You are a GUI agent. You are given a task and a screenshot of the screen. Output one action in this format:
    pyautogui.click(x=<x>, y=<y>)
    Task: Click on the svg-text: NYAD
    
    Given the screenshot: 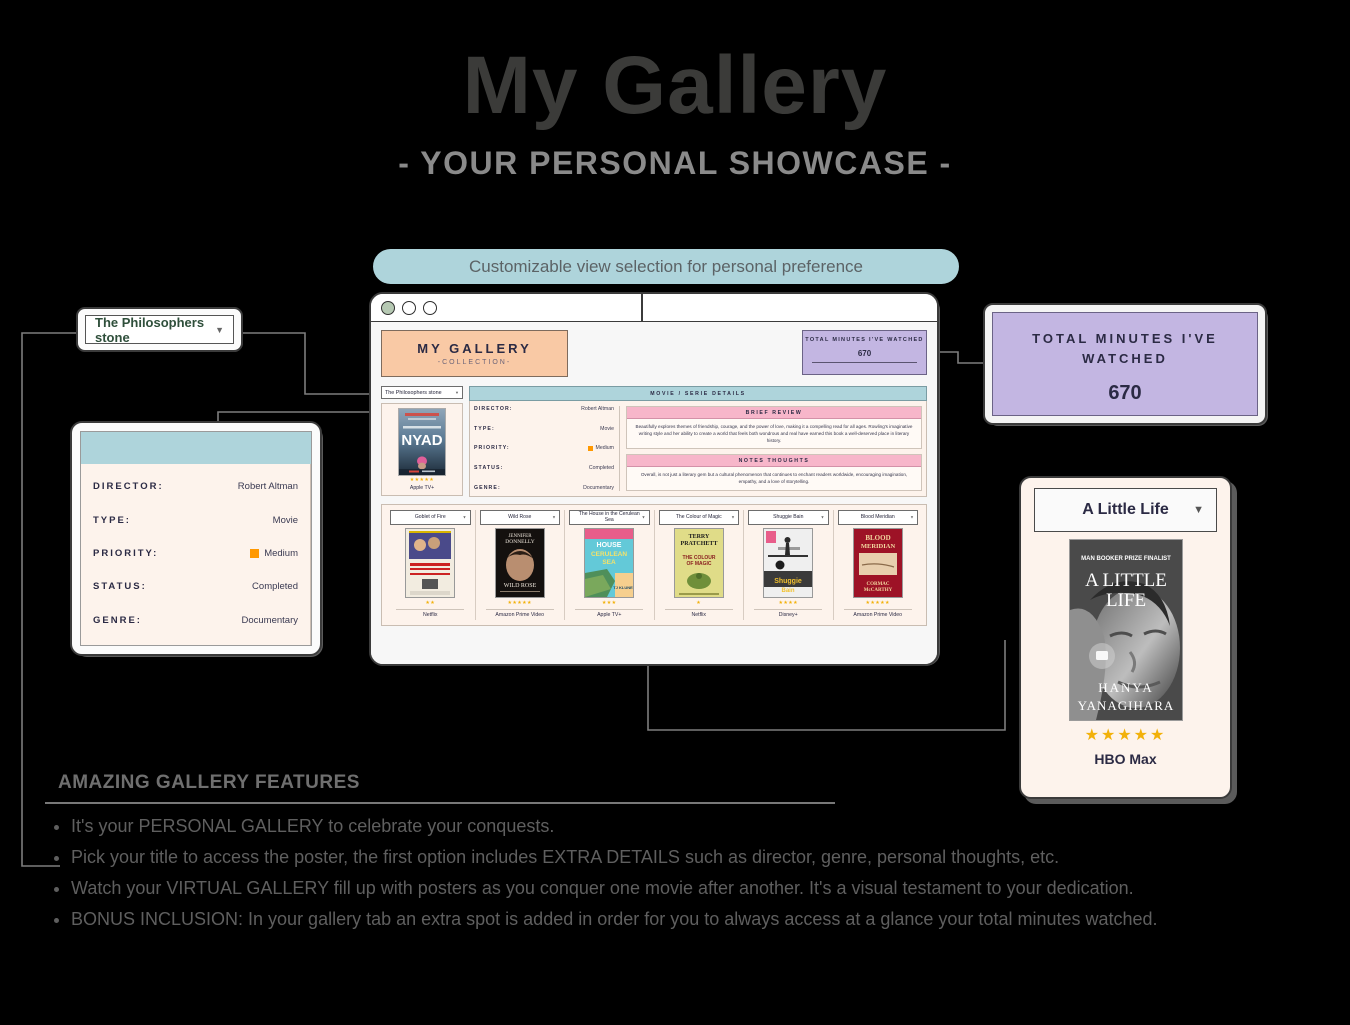 What is the action you would take?
    pyautogui.click(x=421, y=440)
    